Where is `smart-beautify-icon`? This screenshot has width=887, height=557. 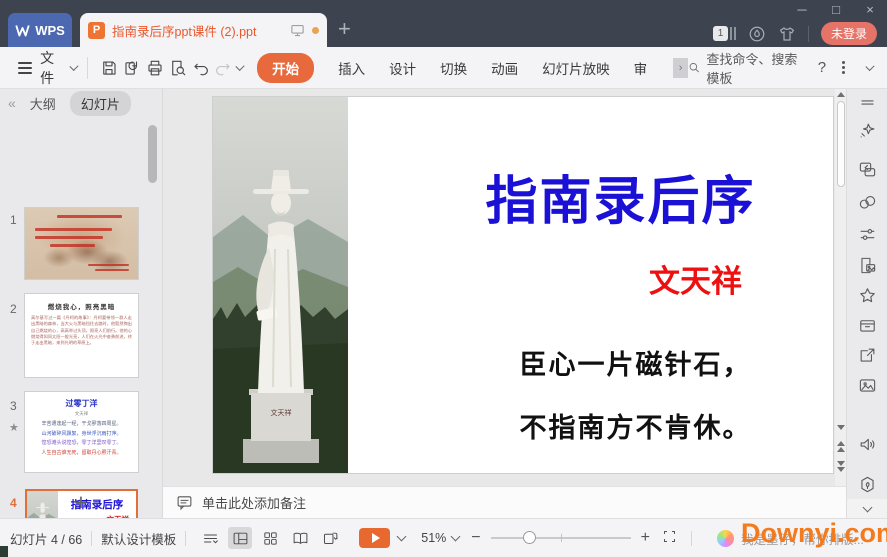
smart-beautify-icon is located at coordinates (867, 130).